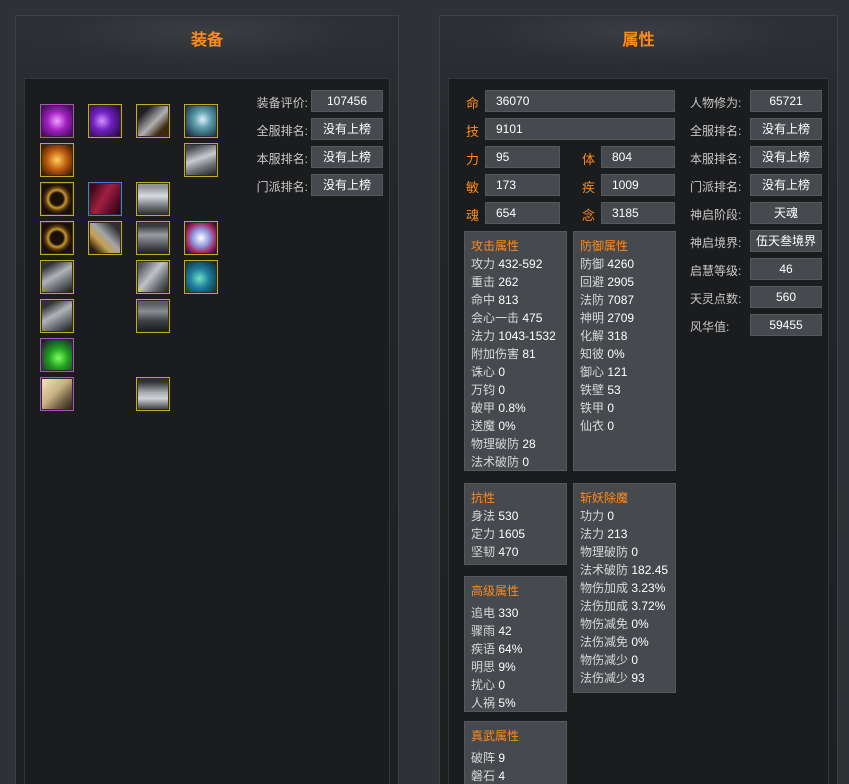 Image resolution: width=849 pixels, height=784 pixels. What do you see at coordinates (493, 667) in the screenshot?
I see `stat-row: 明思 9%` at bounding box center [493, 667].